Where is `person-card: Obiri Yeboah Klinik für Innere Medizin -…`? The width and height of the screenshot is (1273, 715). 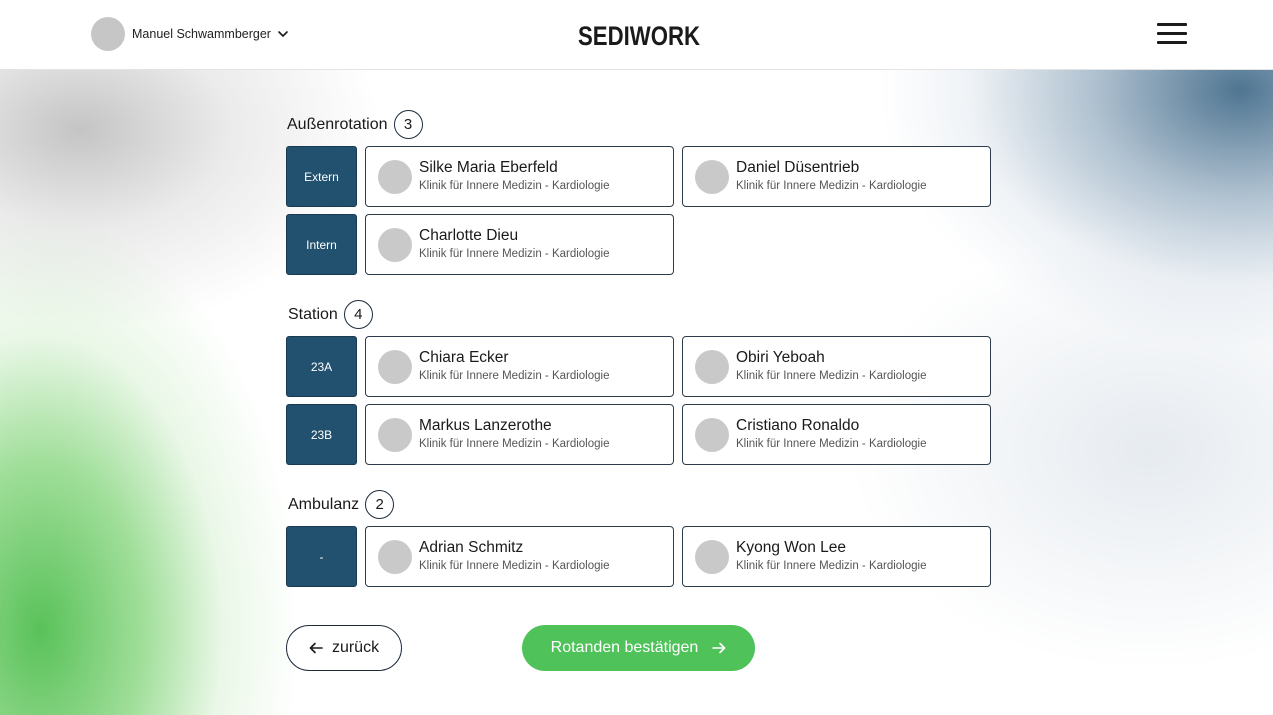
person-card: Obiri Yeboah Klinik für Innere Medizin -… is located at coordinates (836, 366).